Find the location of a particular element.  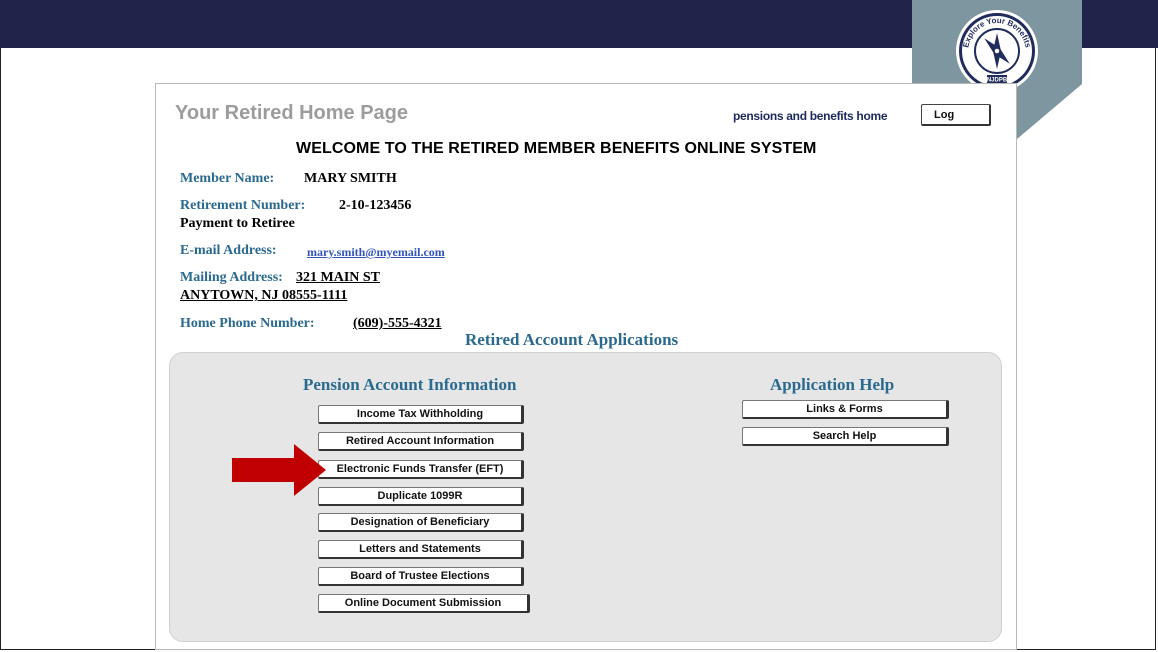

retirement-number-label: Retirement Number: is located at coordinates (243, 205).